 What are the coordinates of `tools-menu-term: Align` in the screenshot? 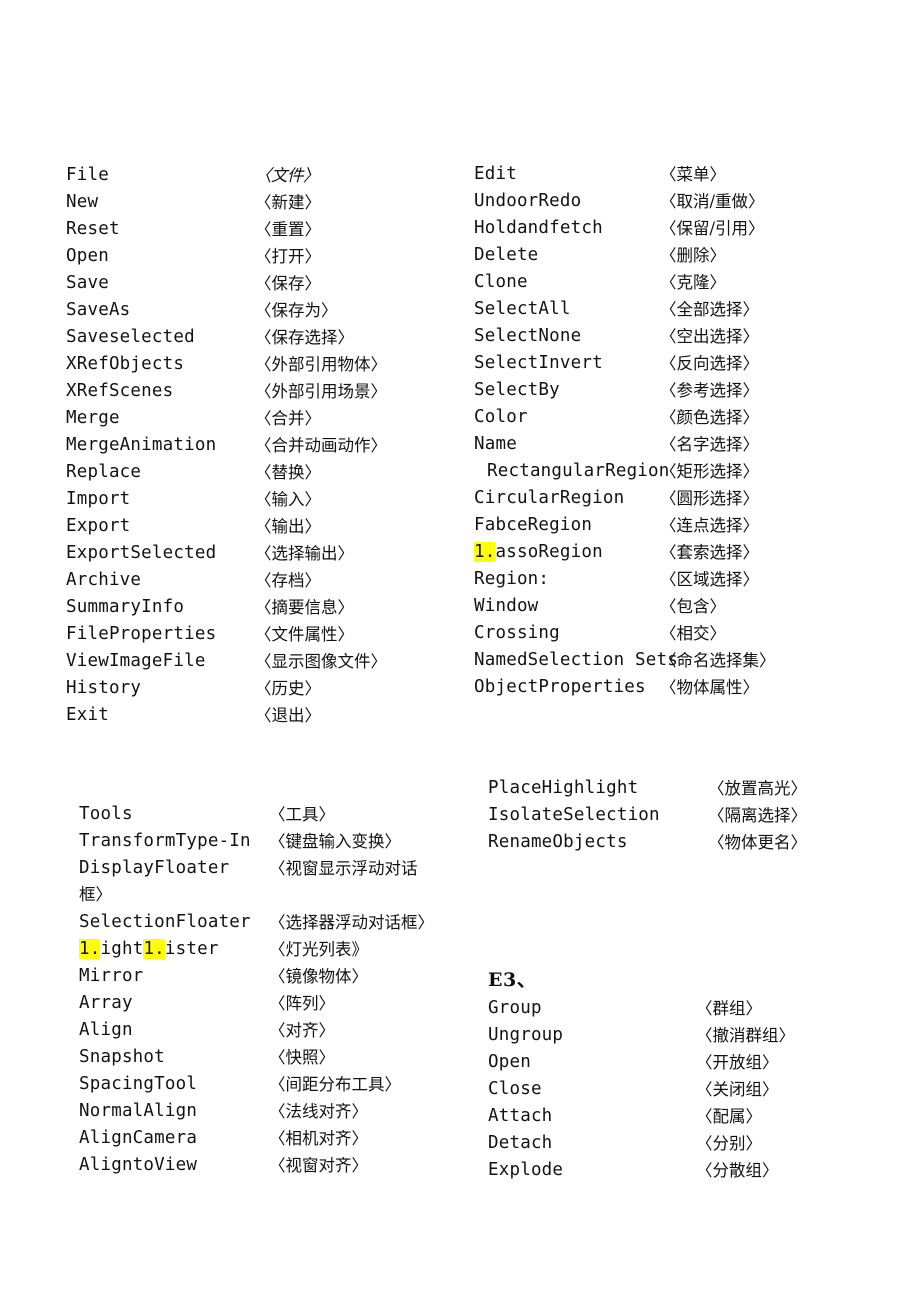 It's located at (106, 1030).